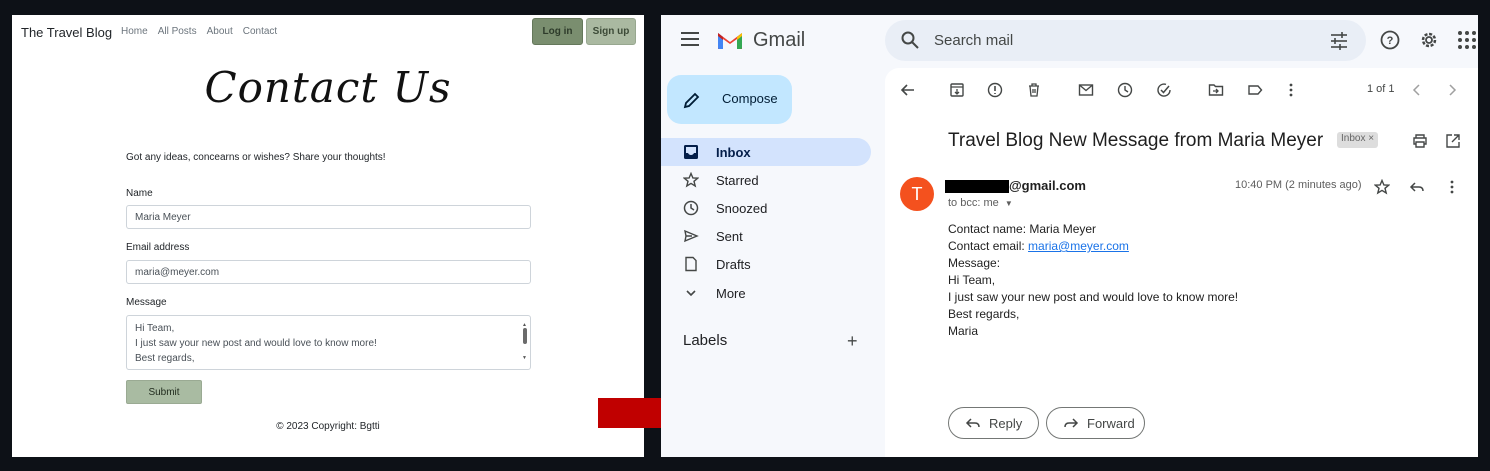 The width and height of the screenshot is (1490, 471). I want to click on footer-copyright: © 2023 Copyright: Bgtti, so click(328, 426).